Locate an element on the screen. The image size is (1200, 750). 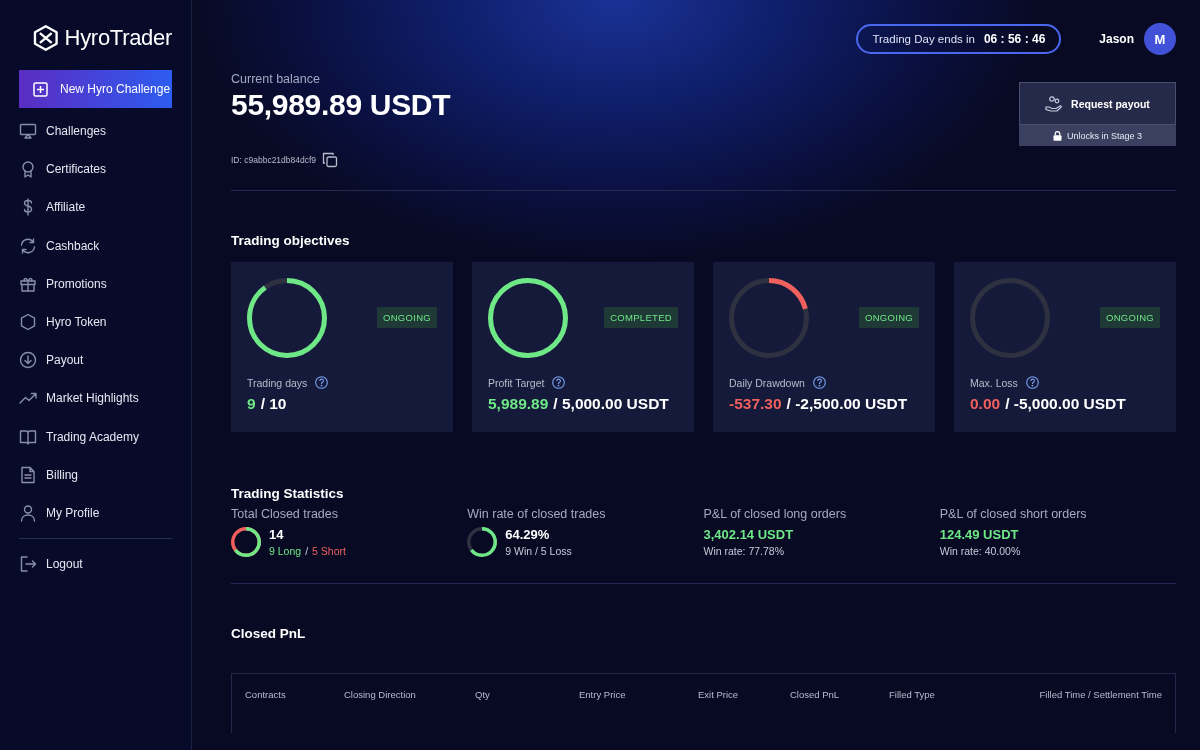
objective-label: Daily Drawdown is located at coordinates (767, 382).